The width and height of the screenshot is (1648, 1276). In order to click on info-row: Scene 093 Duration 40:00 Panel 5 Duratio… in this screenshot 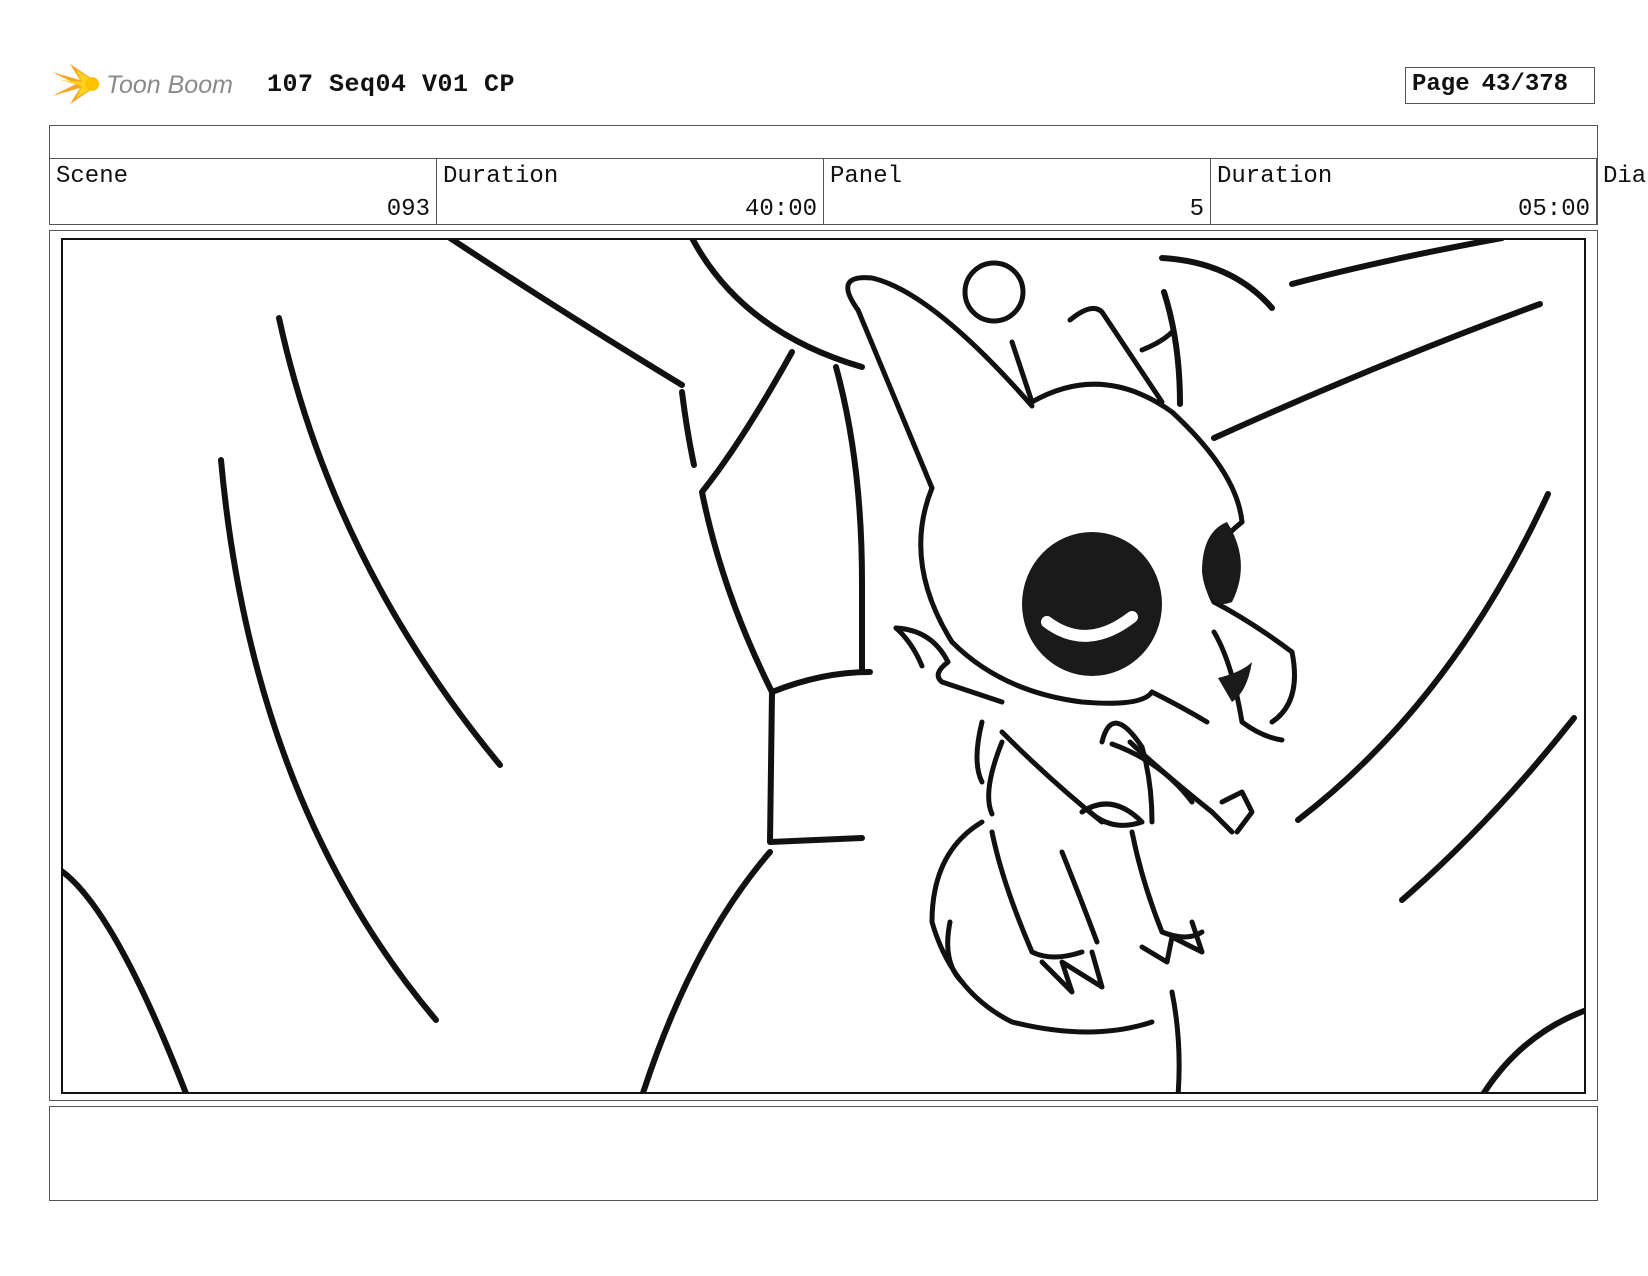, I will do `click(847, 191)`.